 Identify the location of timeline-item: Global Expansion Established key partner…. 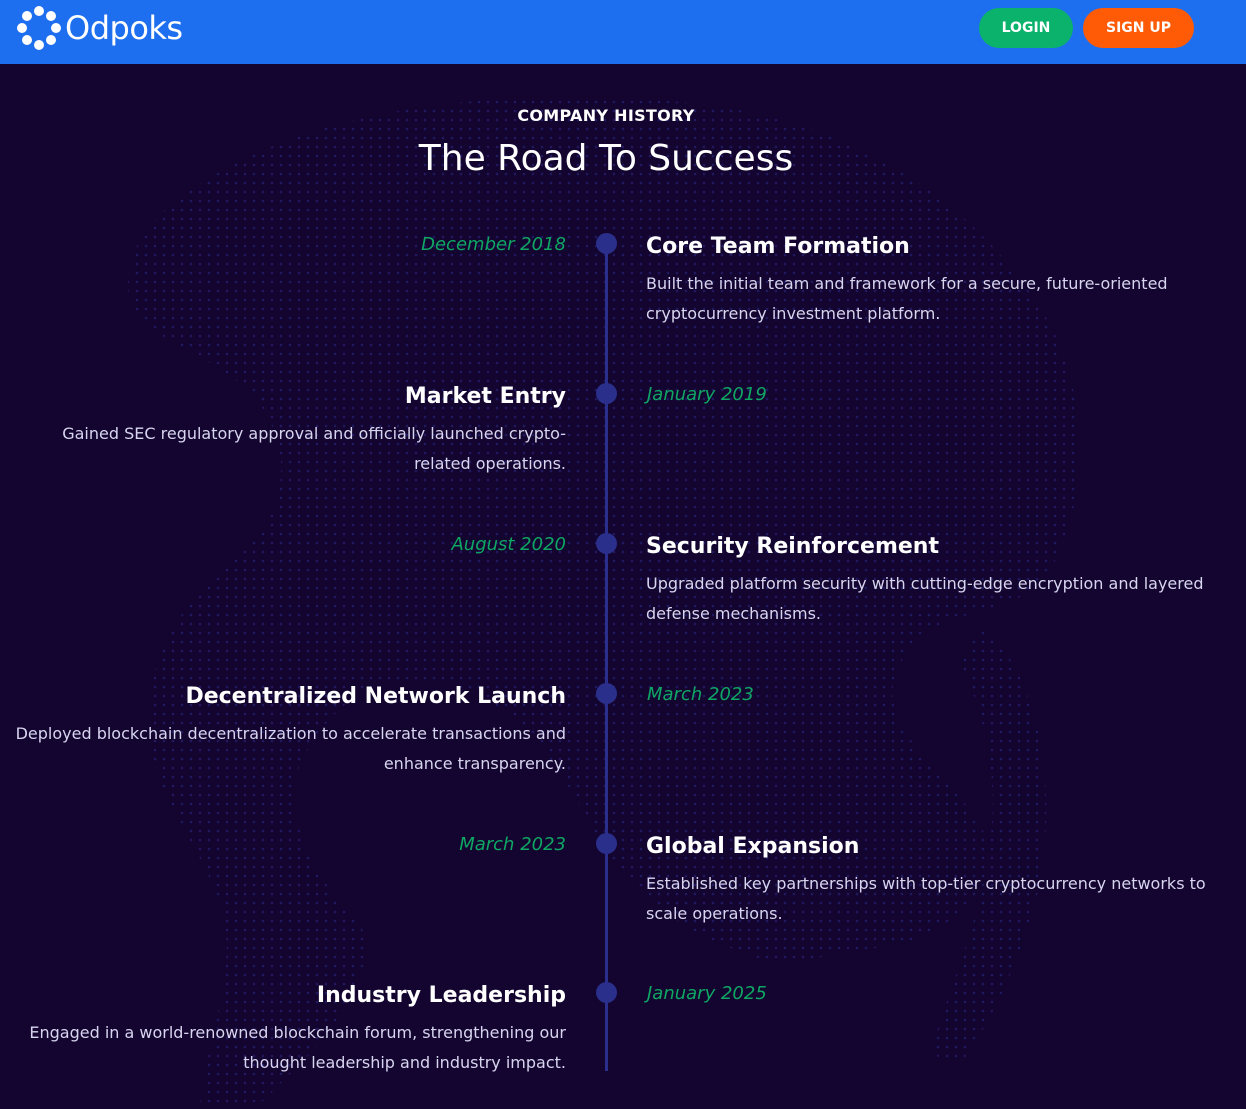
(926, 881).